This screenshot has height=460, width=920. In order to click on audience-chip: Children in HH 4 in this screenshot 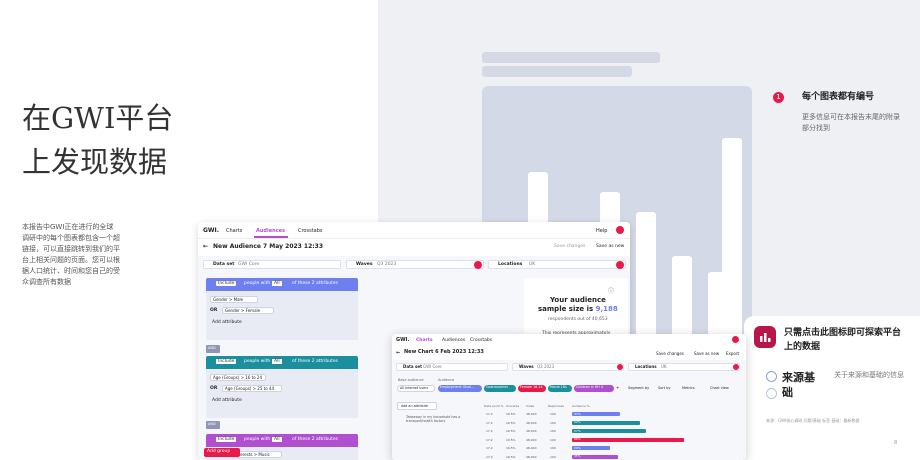, I will do `click(594, 388)`.